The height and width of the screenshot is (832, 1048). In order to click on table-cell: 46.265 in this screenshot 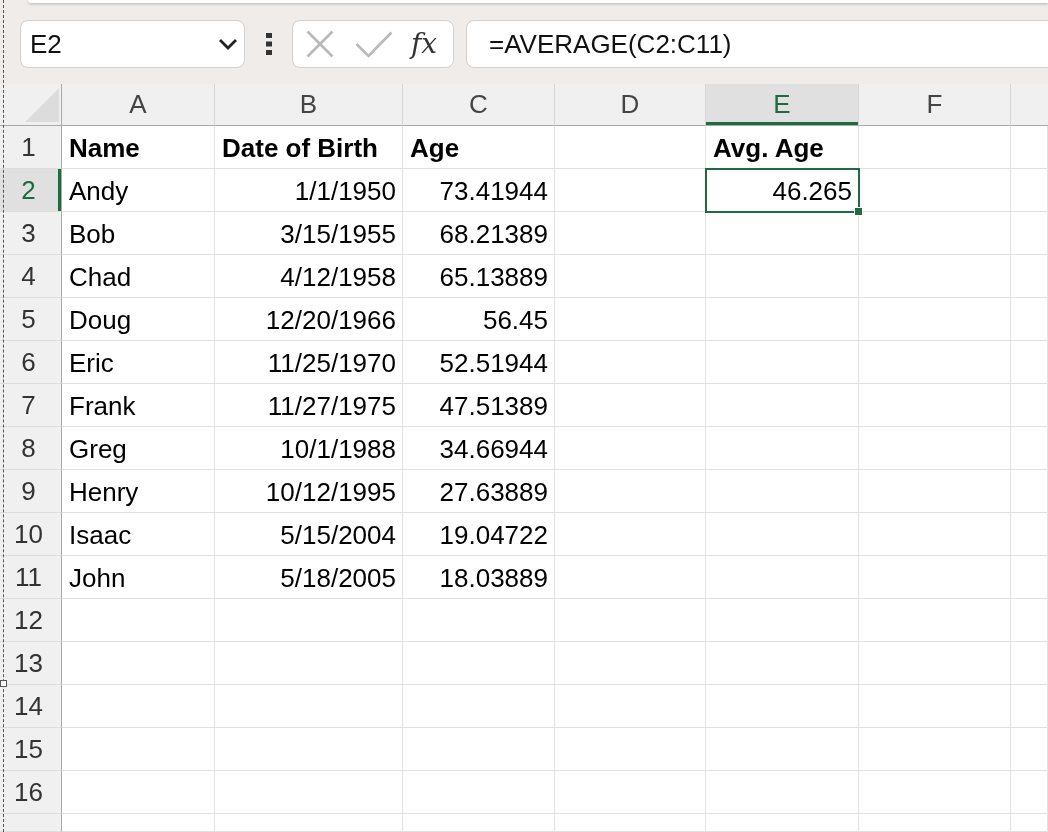, I will do `click(782, 190)`.